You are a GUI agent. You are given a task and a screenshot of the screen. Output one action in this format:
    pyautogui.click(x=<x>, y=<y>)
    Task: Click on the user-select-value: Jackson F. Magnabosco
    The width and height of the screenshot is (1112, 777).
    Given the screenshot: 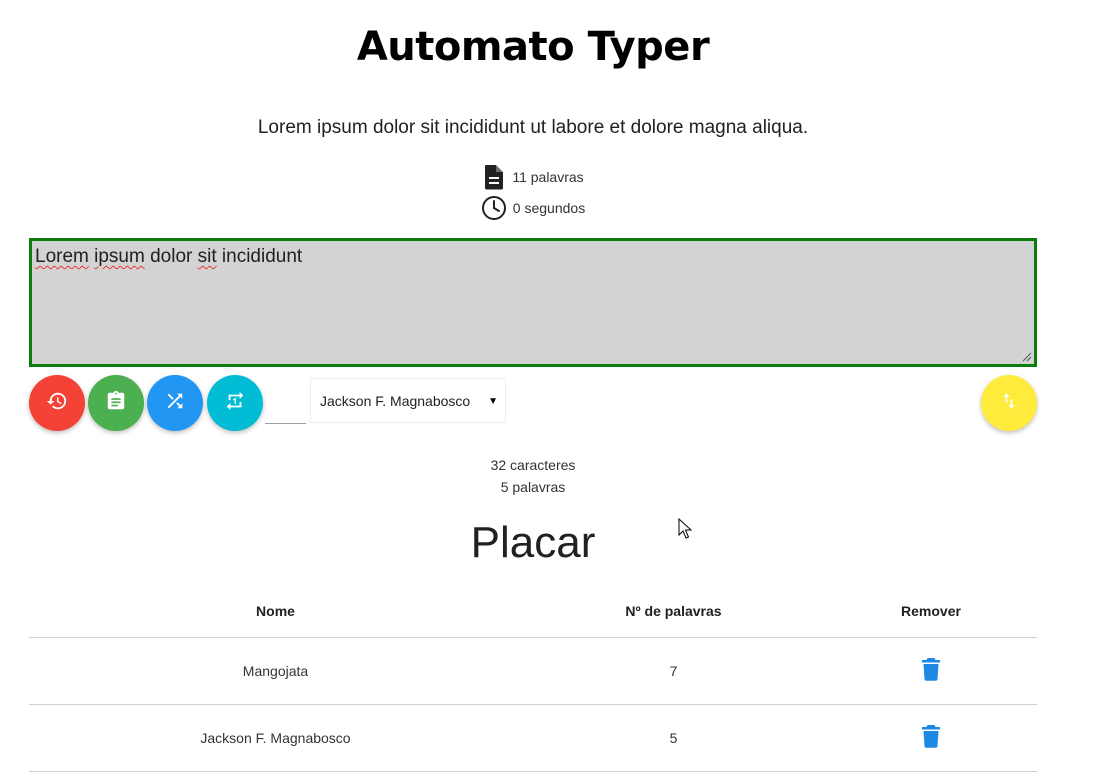 What is the action you would take?
    pyautogui.click(x=395, y=400)
    